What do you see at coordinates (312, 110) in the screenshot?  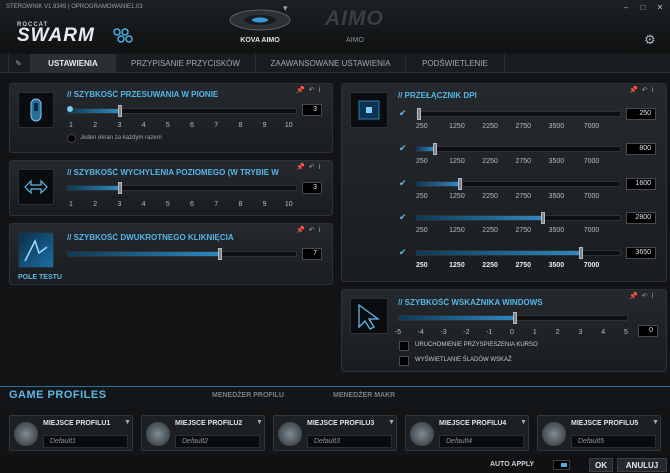 I see `vertical-speed-value: 3` at bounding box center [312, 110].